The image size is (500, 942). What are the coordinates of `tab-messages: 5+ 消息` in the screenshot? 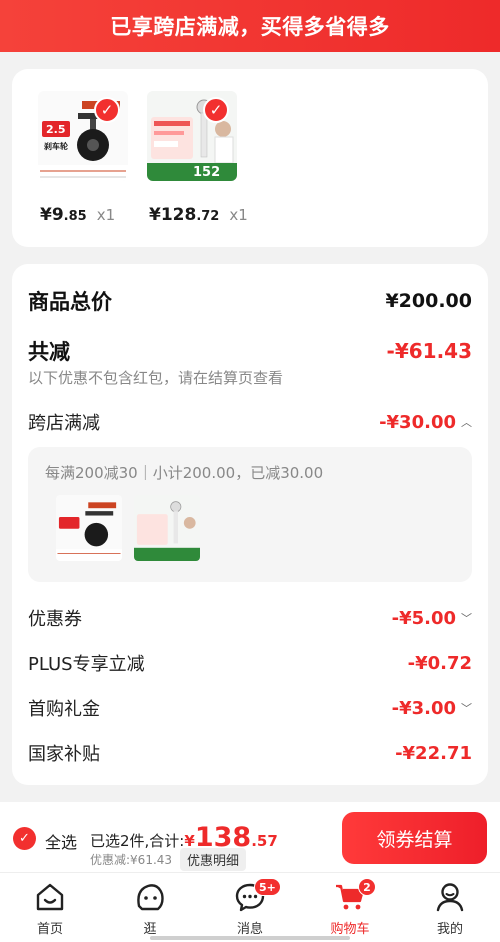 It's located at (250, 907).